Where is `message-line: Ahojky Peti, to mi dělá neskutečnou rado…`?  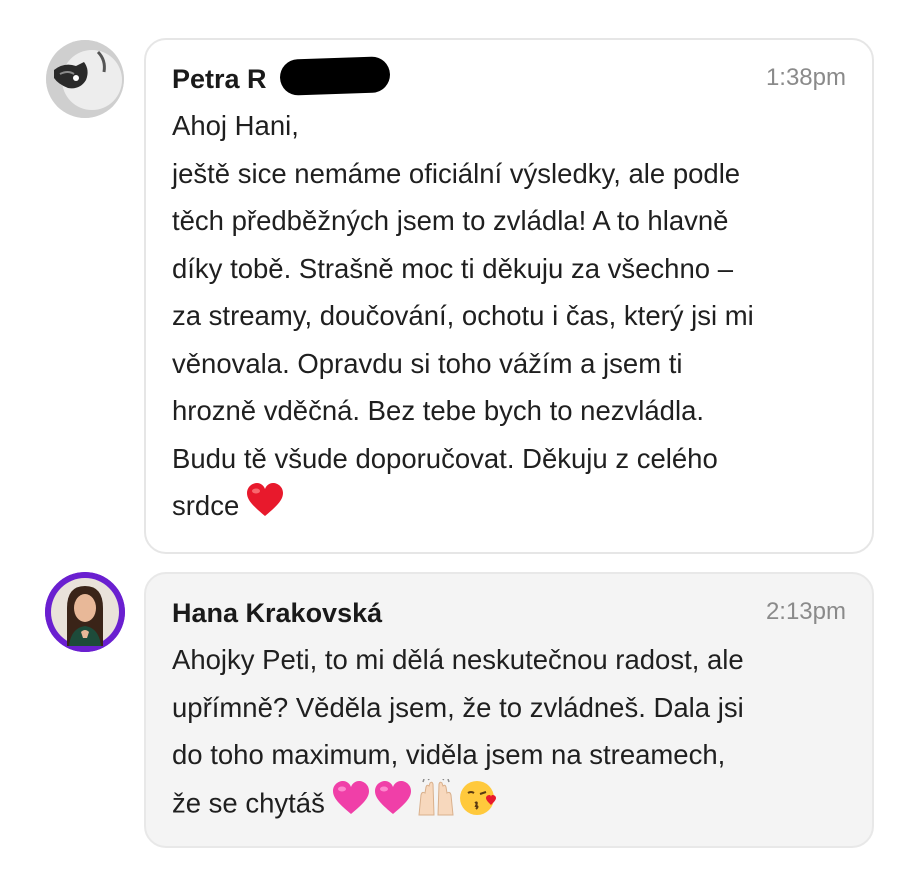
message-line: Ahojky Peti, to mi dělá neskutečnou rado… is located at coordinates (458, 659).